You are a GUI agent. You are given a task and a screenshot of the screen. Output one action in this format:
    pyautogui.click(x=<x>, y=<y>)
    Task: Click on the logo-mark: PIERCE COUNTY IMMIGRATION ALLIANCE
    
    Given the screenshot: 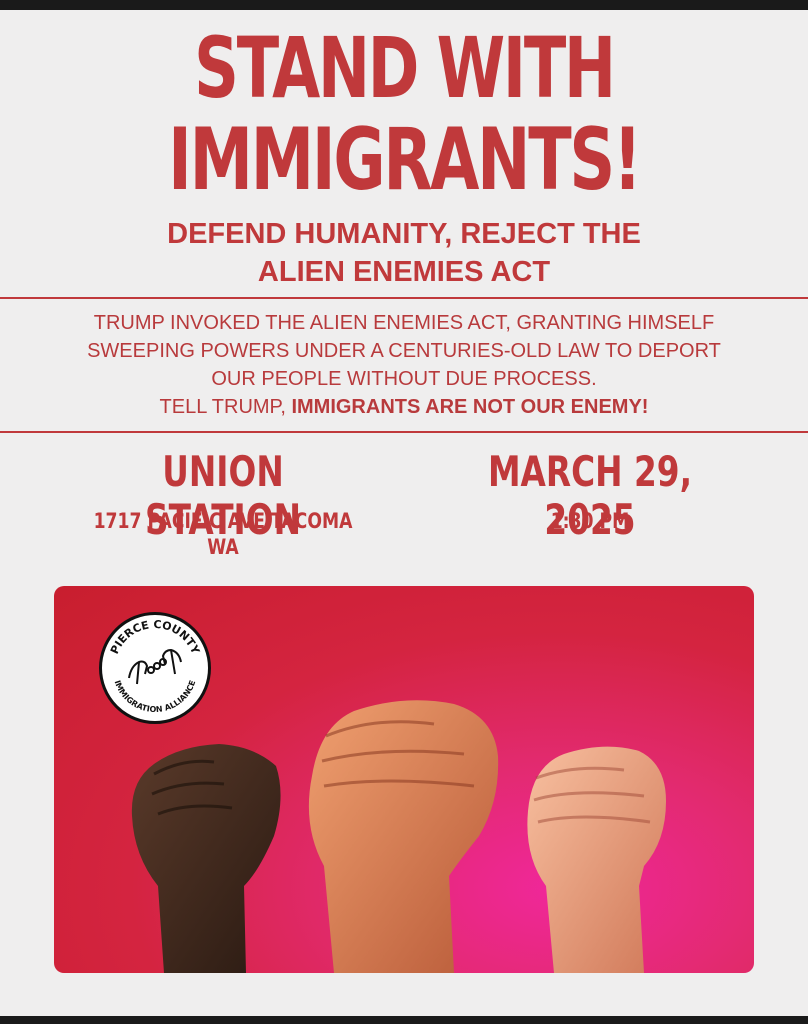 What is the action you would take?
    pyautogui.click(x=155, y=666)
    